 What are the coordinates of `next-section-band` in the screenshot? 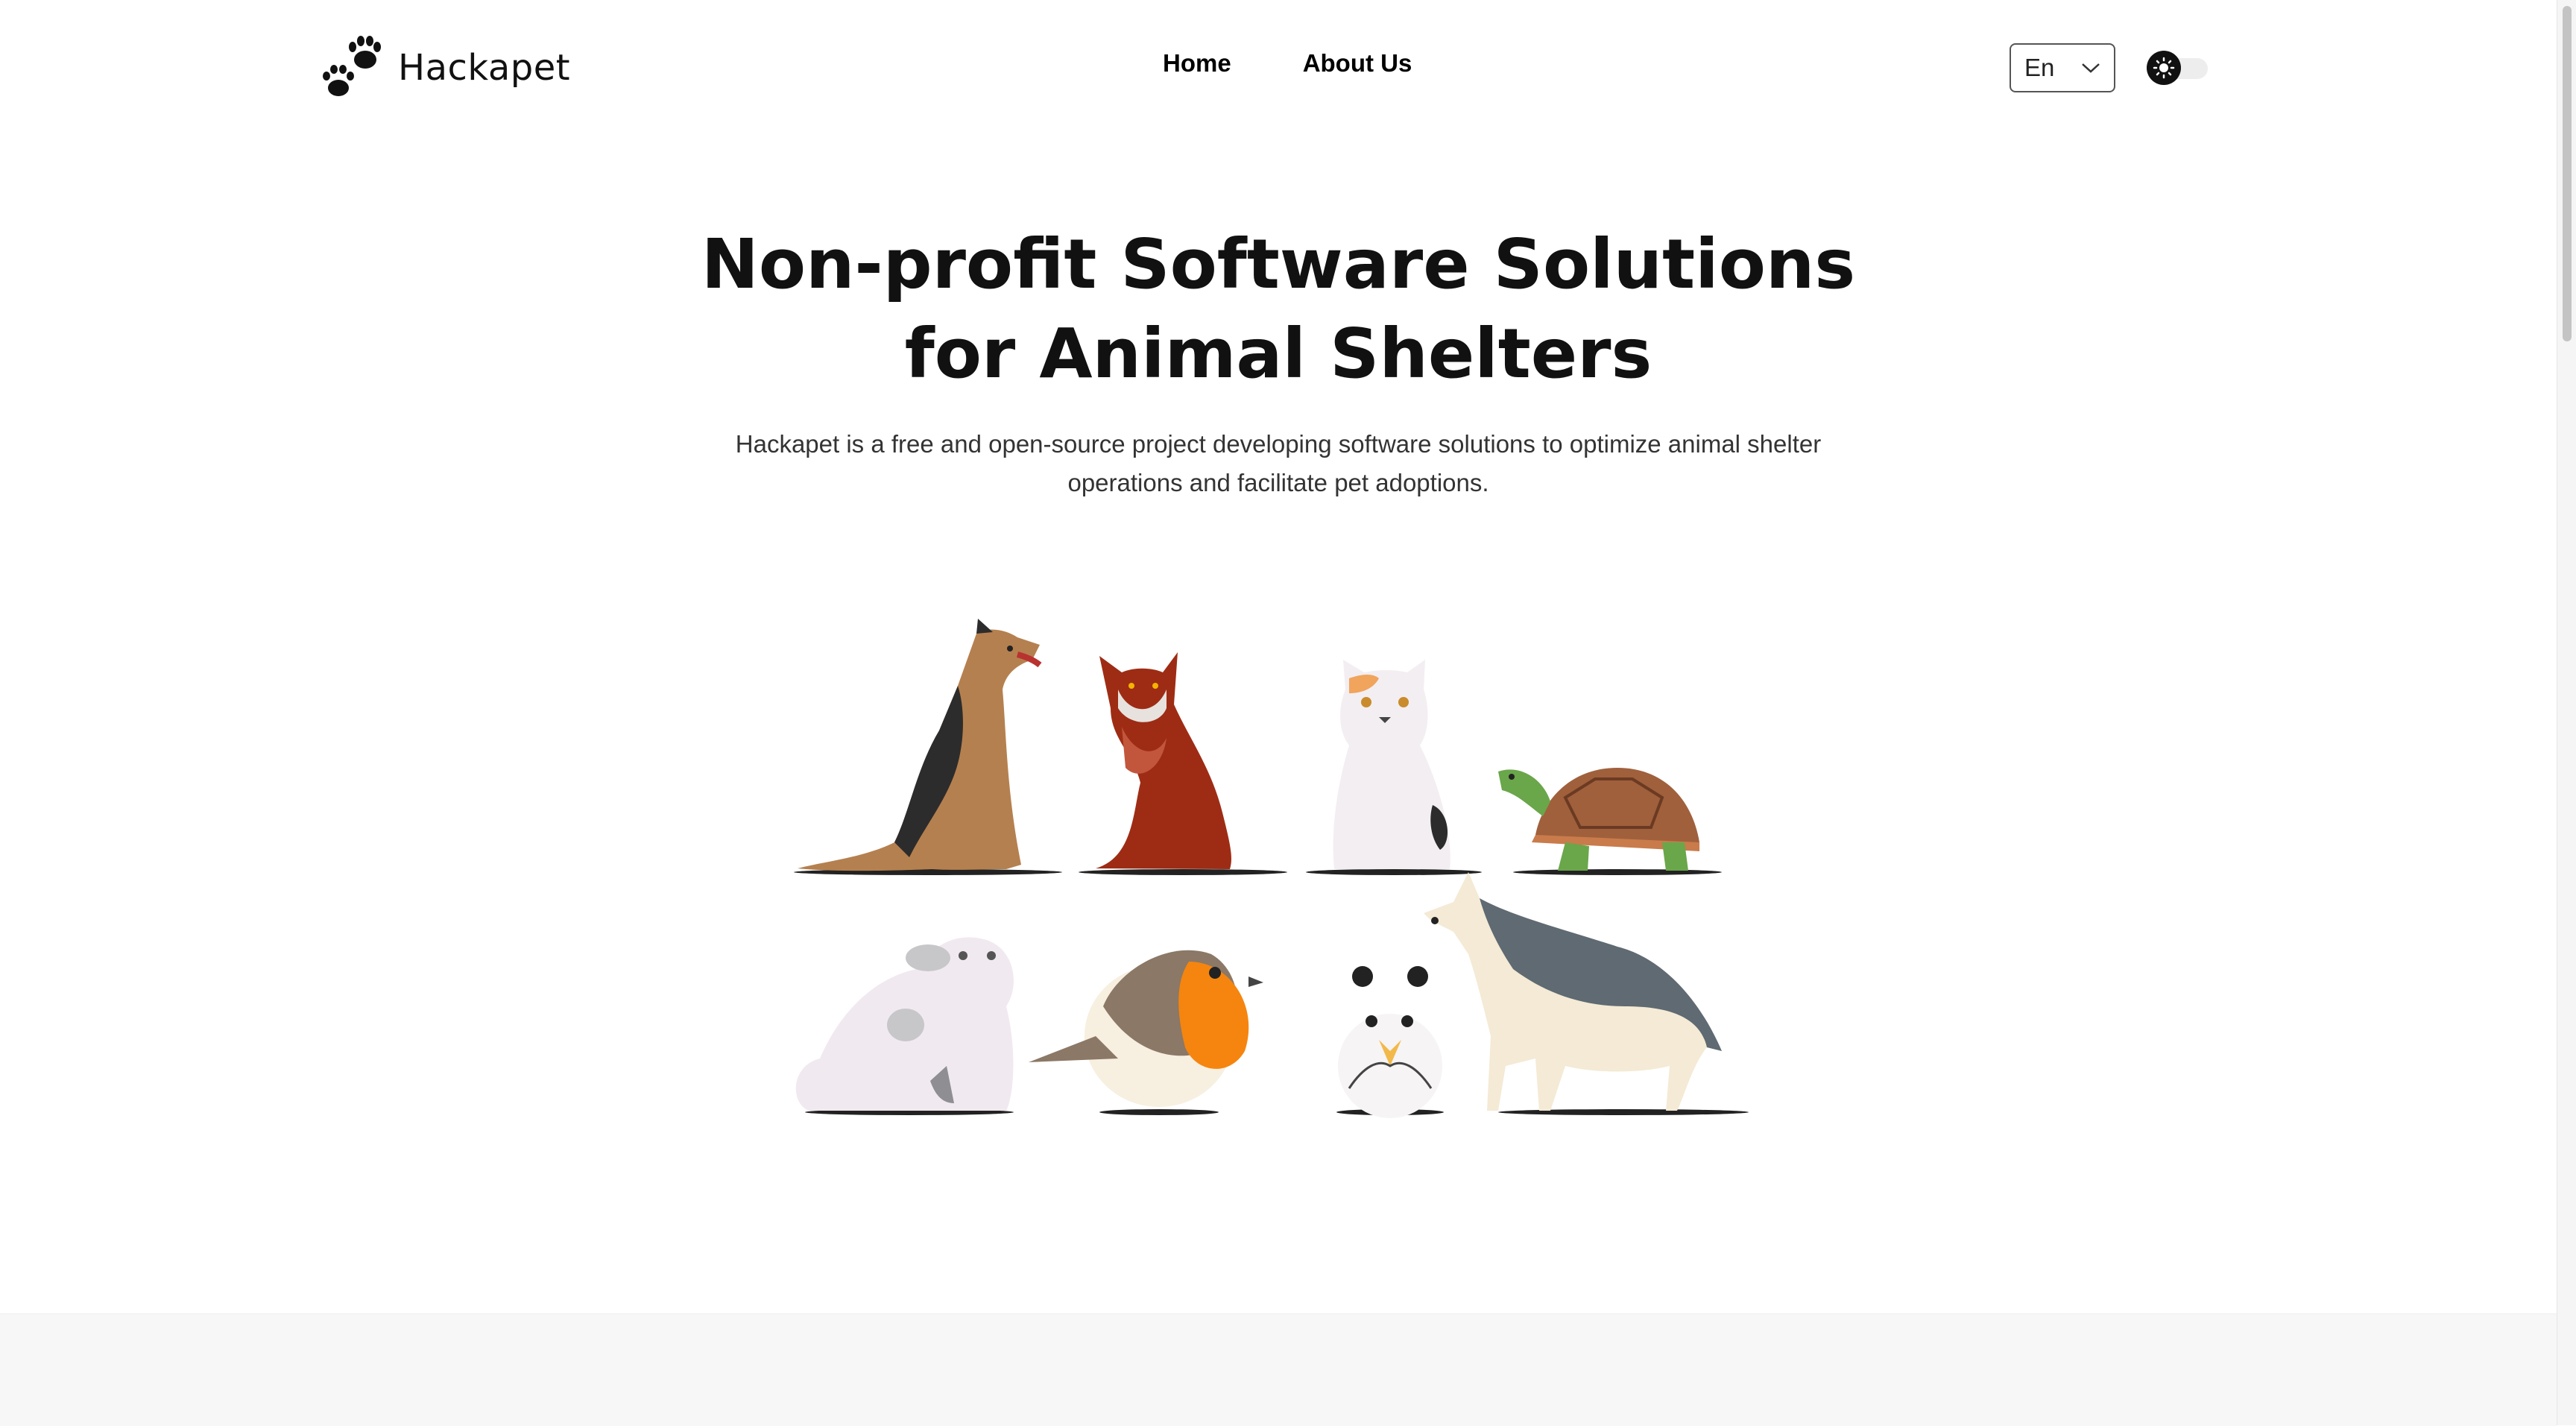 It's located at (1278, 1369).